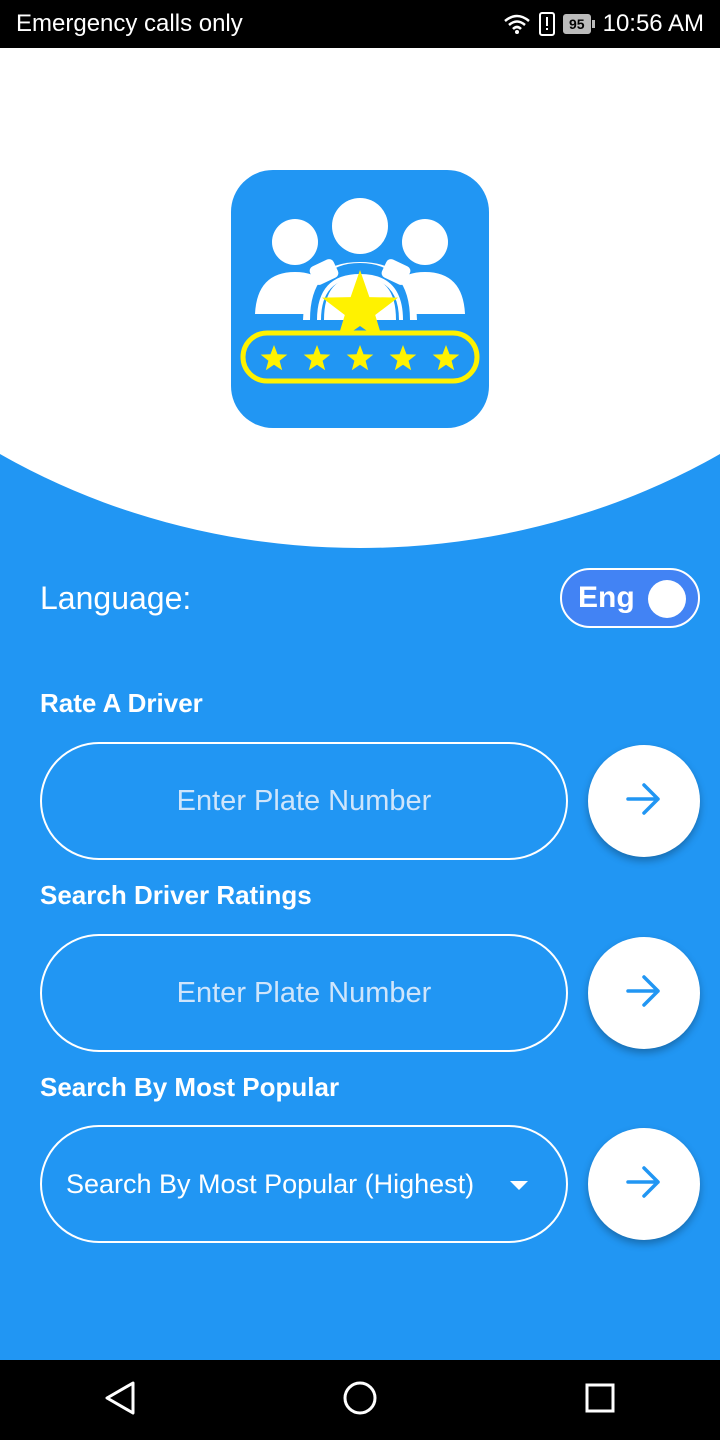 Image resolution: width=720 pixels, height=1440 pixels. I want to click on recents-button, so click(600, 1400).